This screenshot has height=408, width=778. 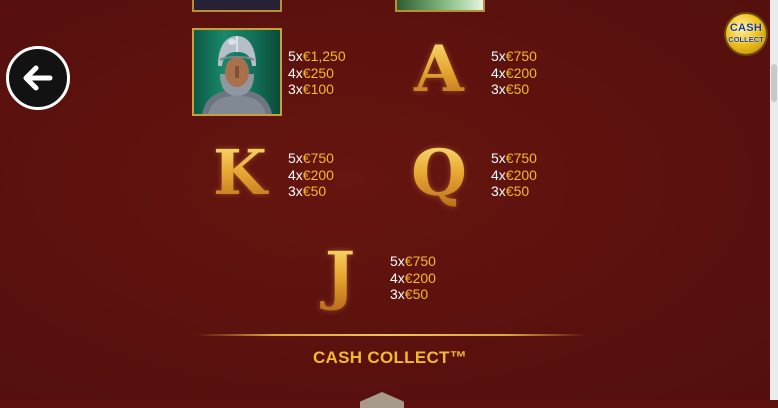 I want to click on payout-row: 4x€250, so click(x=317, y=73).